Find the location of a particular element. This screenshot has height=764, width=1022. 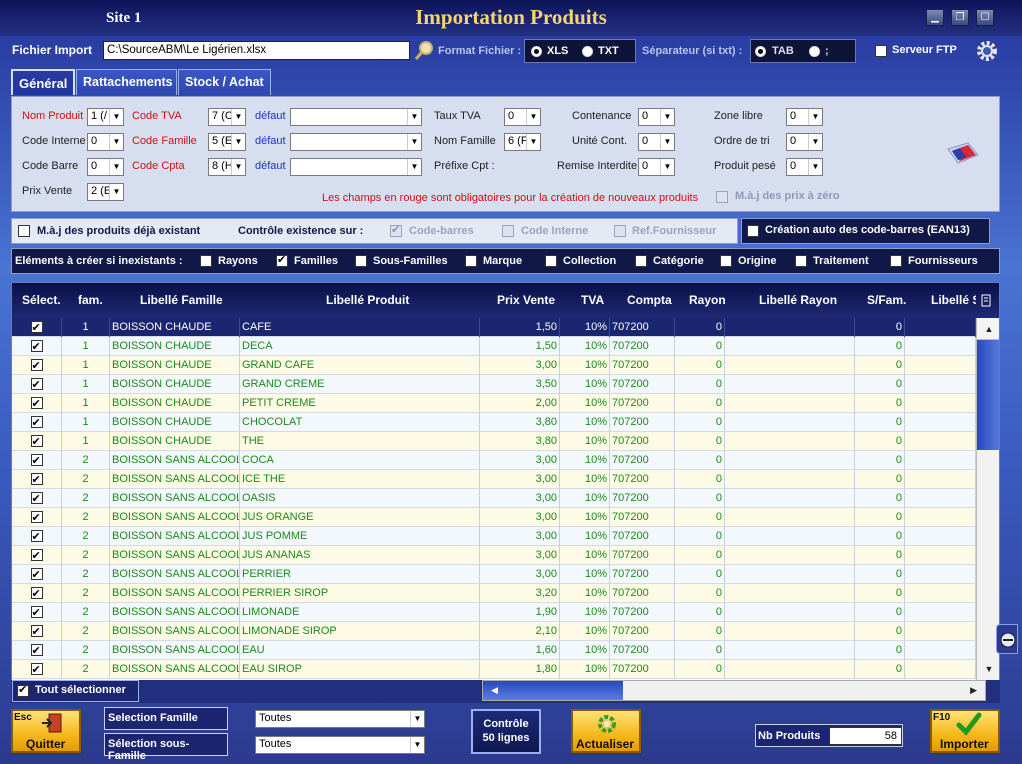

maj-prix-zero-checkbox is located at coordinates (722, 197).